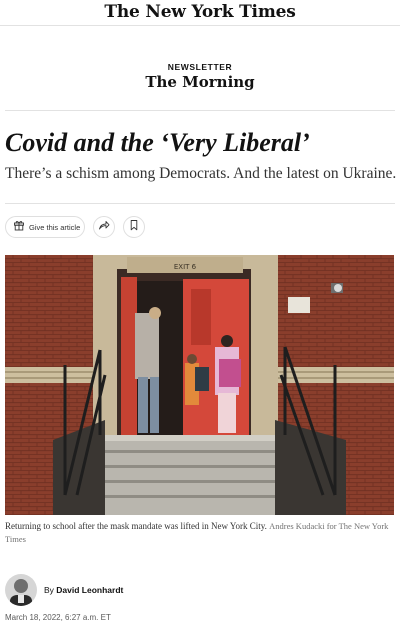 The image size is (400, 628). What do you see at coordinates (55, 227) in the screenshot?
I see `give-article-label: Give this article` at bounding box center [55, 227].